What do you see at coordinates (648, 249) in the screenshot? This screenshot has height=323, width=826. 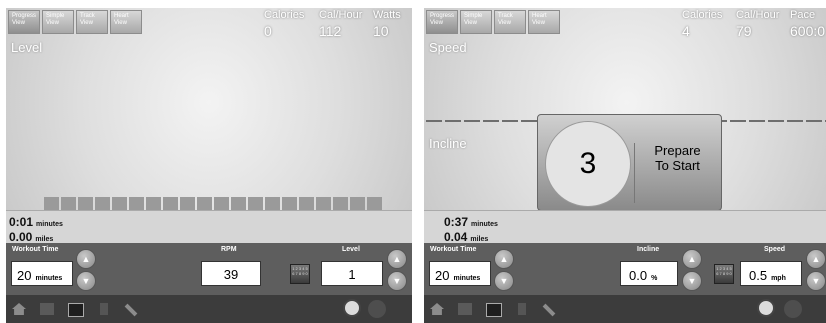 I see `incline-label: Incline` at bounding box center [648, 249].